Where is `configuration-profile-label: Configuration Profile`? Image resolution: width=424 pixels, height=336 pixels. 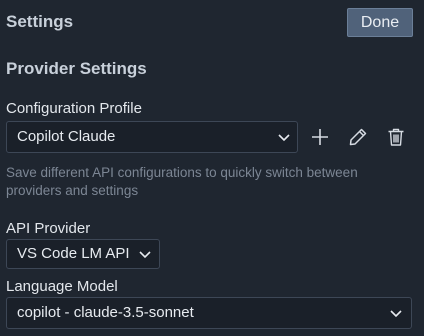
configuration-profile-label: Configuration Profile is located at coordinates (74, 108).